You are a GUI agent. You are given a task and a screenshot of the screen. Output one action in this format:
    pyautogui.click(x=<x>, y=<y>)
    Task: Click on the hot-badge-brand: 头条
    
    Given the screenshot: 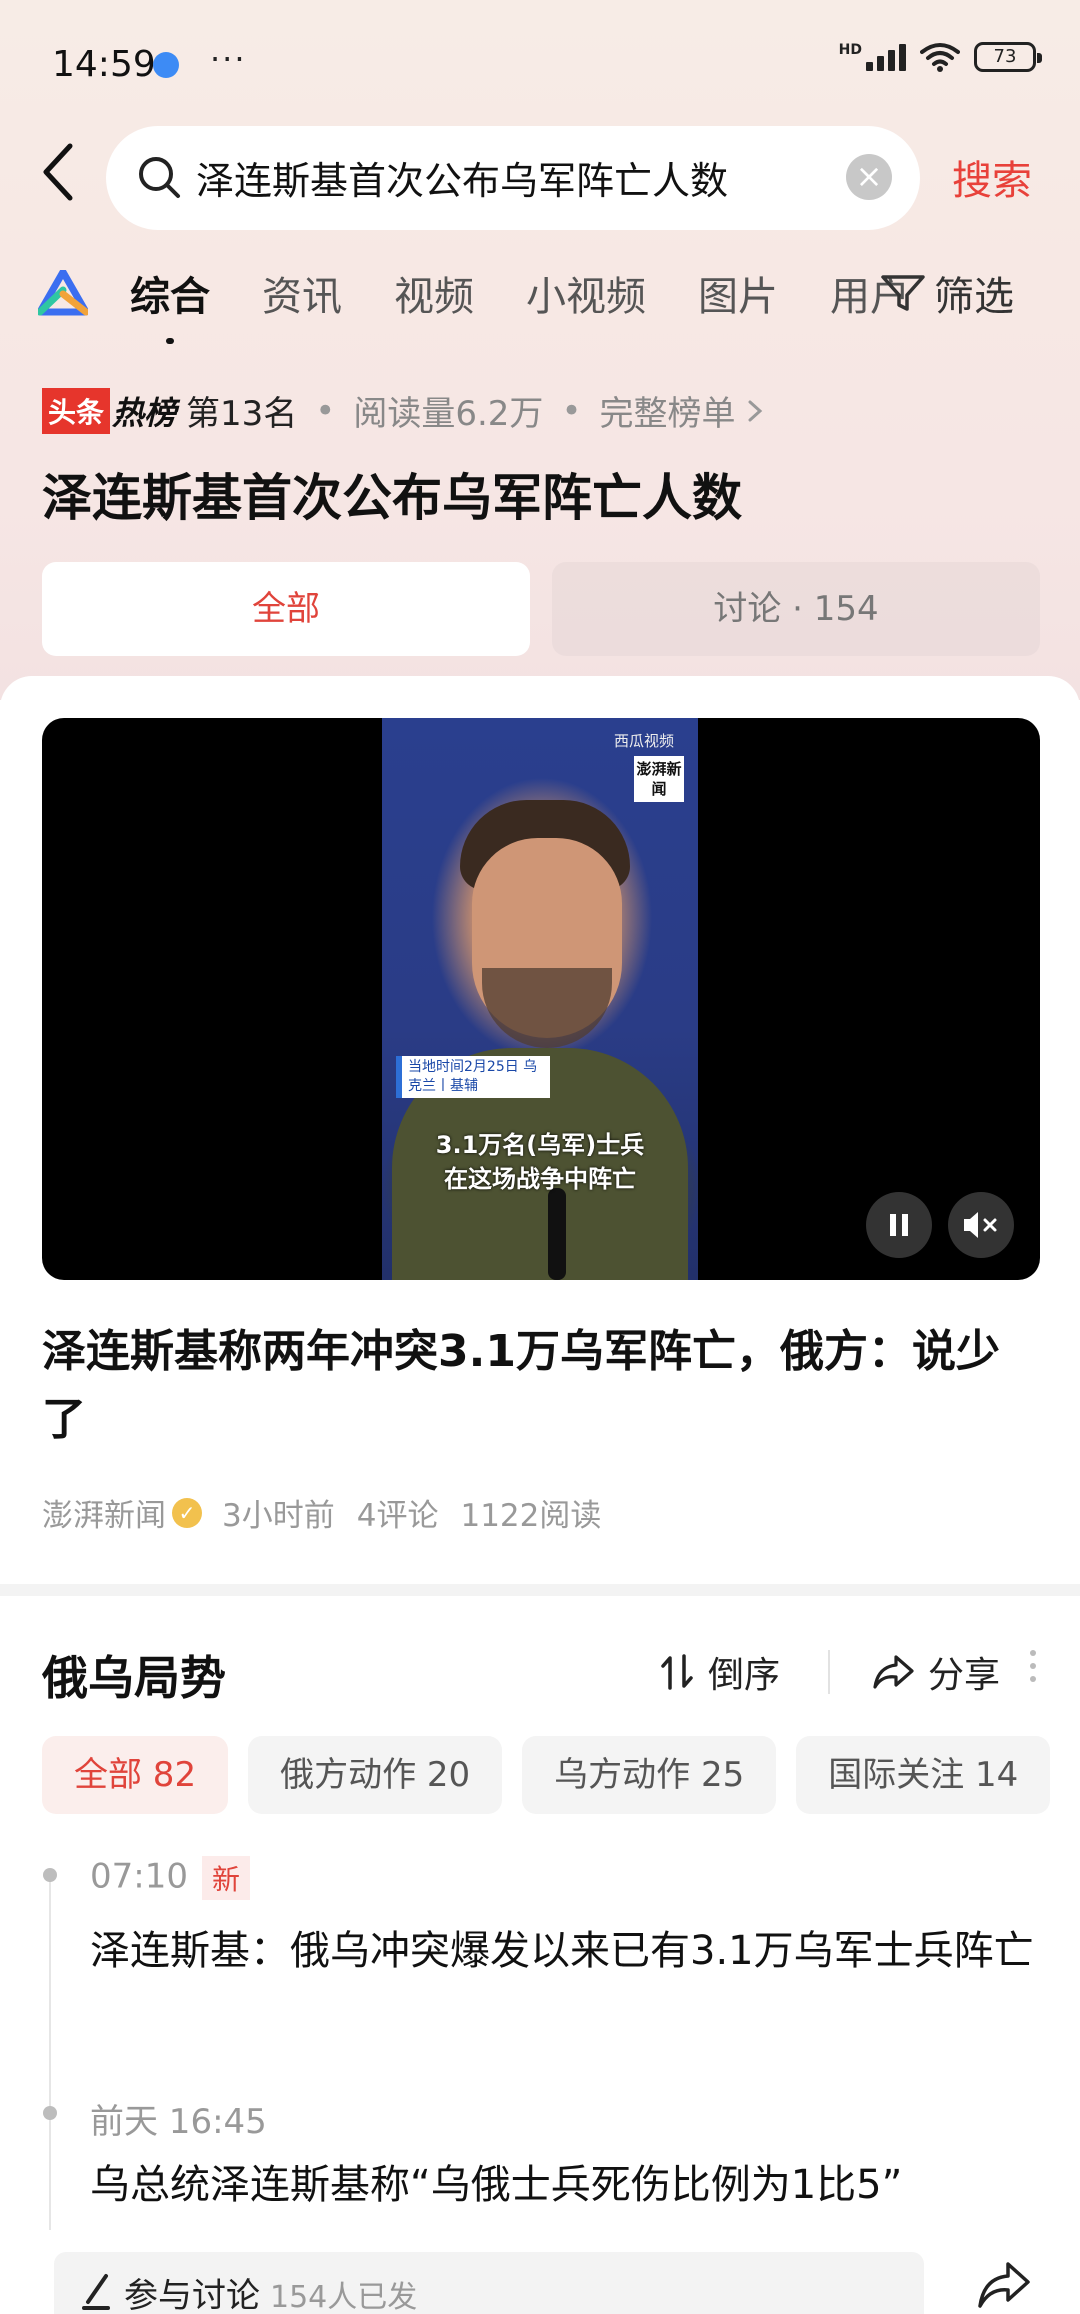 What is the action you would take?
    pyautogui.click(x=76, y=410)
    